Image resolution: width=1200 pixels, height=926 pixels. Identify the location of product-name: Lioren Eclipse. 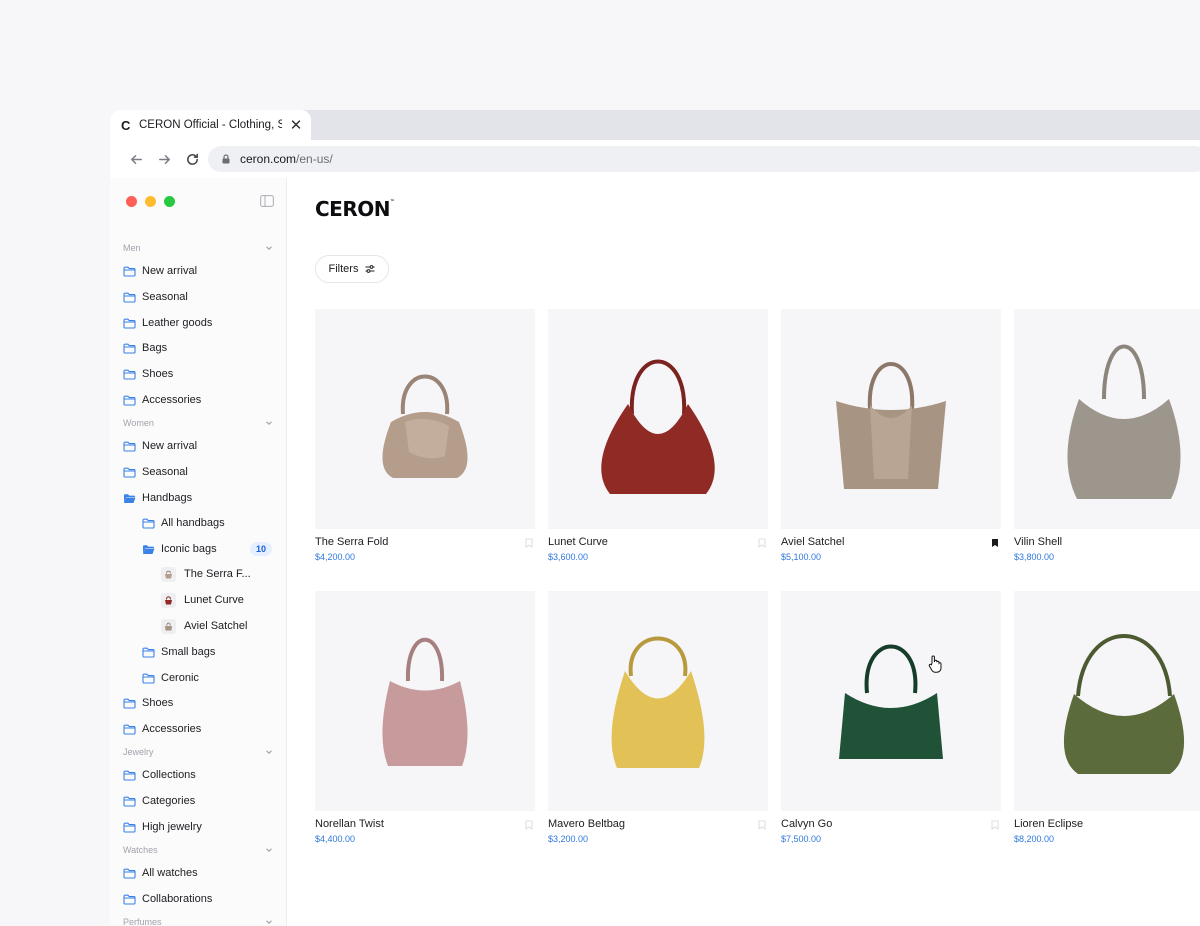
(1048, 824).